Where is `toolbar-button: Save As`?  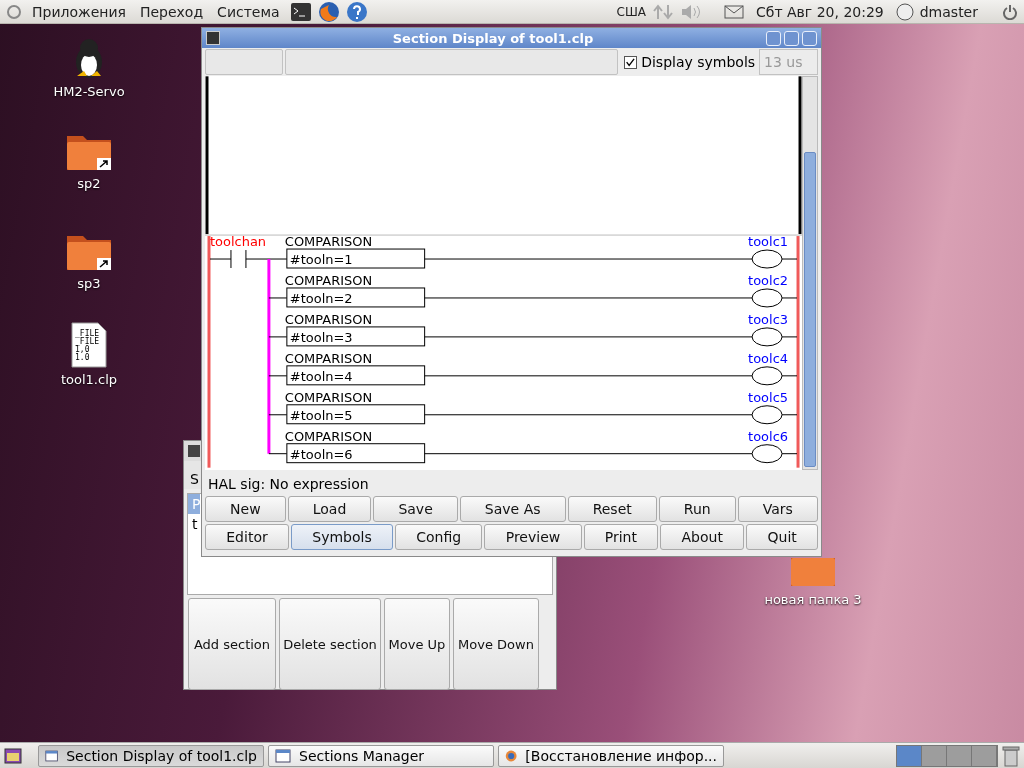
toolbar-button: Save As is located at coordinates (512, 509).